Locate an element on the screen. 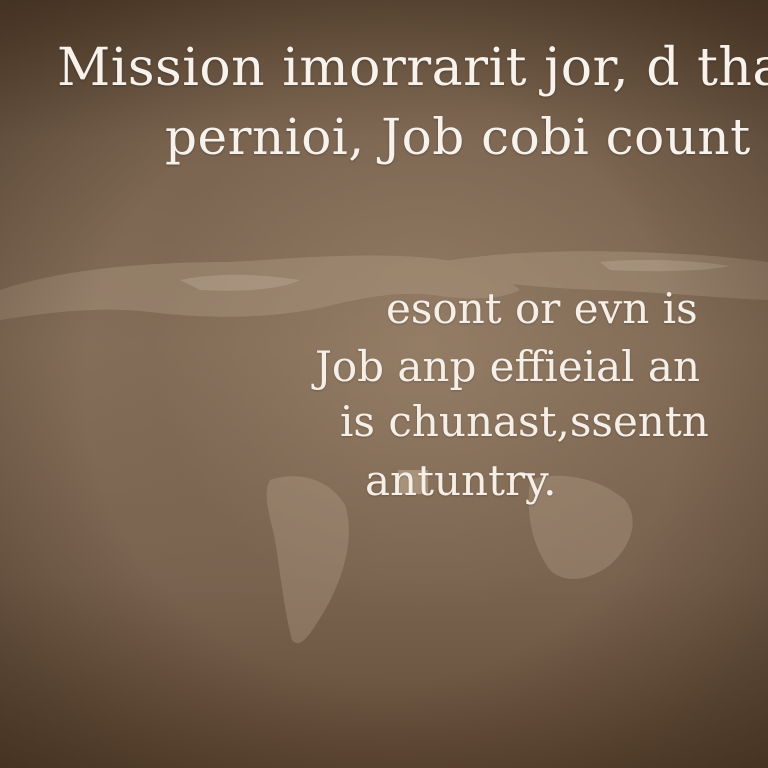 This screenshot has height=768, width=768. headline-line-2: pernioi, Job cobi count is located at coordinates (458, 137).